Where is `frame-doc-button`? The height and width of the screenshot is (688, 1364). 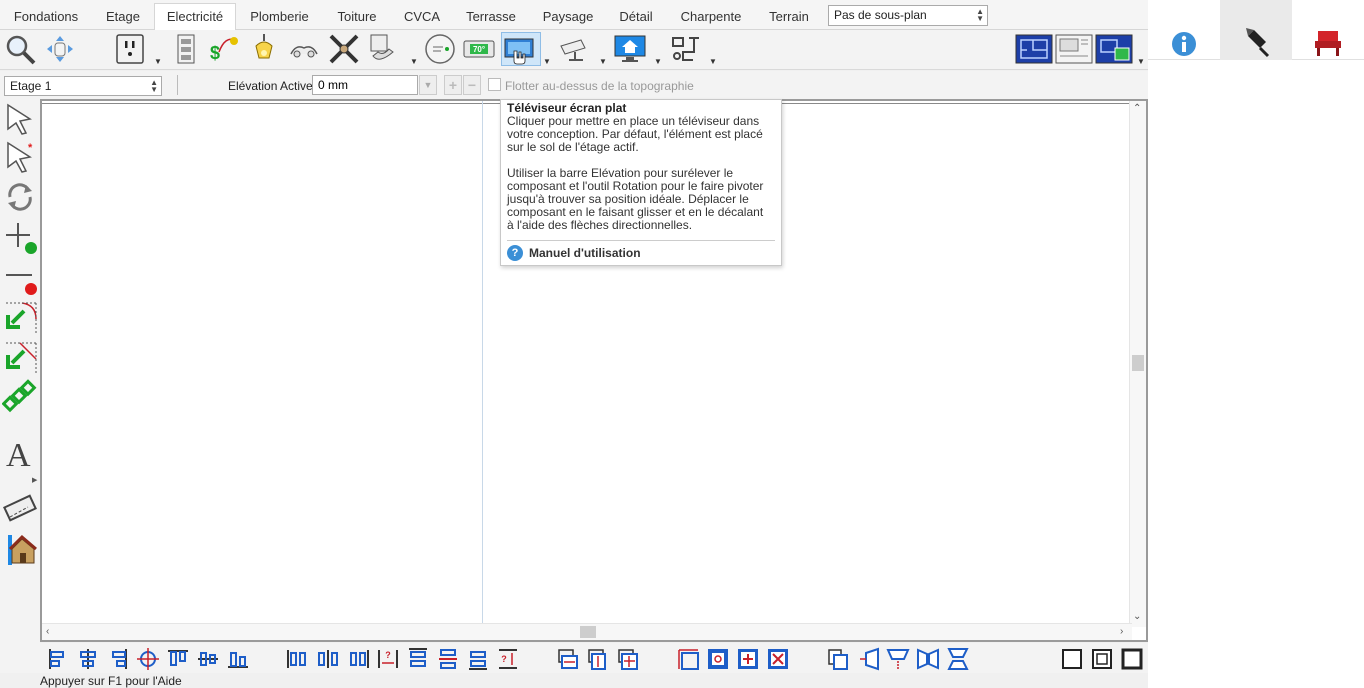
frame-doc-button is located at coordinates (1102, 659).